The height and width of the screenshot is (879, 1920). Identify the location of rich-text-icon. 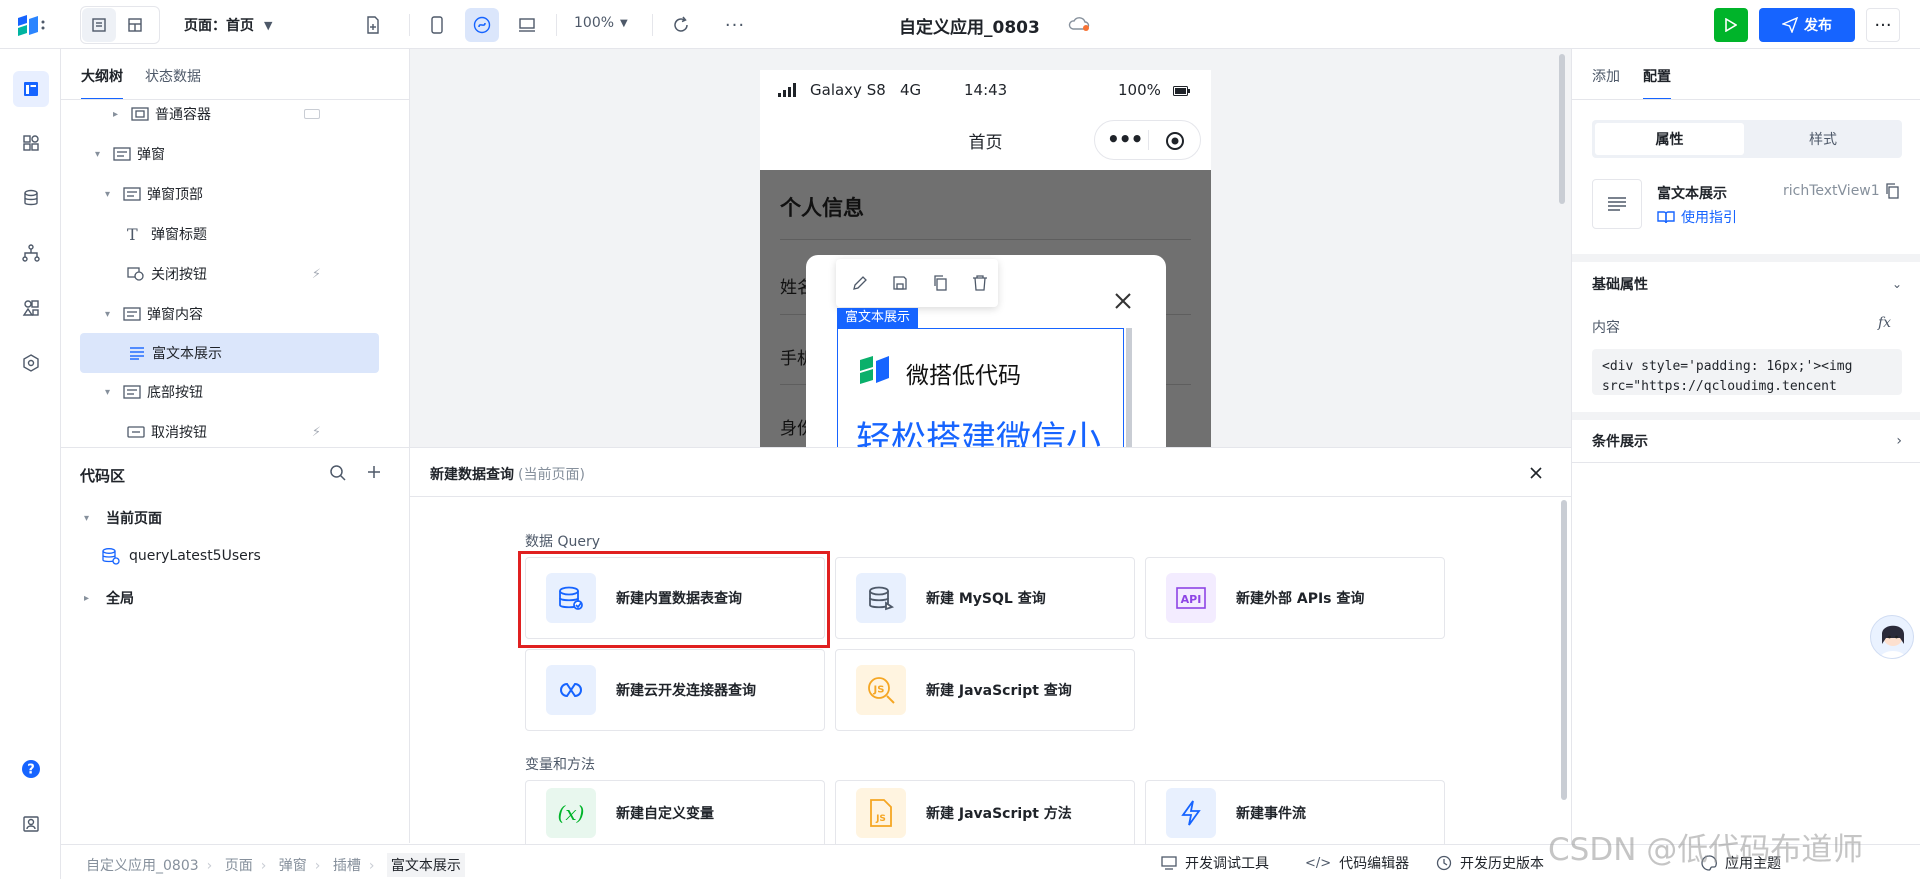
(137, 353).